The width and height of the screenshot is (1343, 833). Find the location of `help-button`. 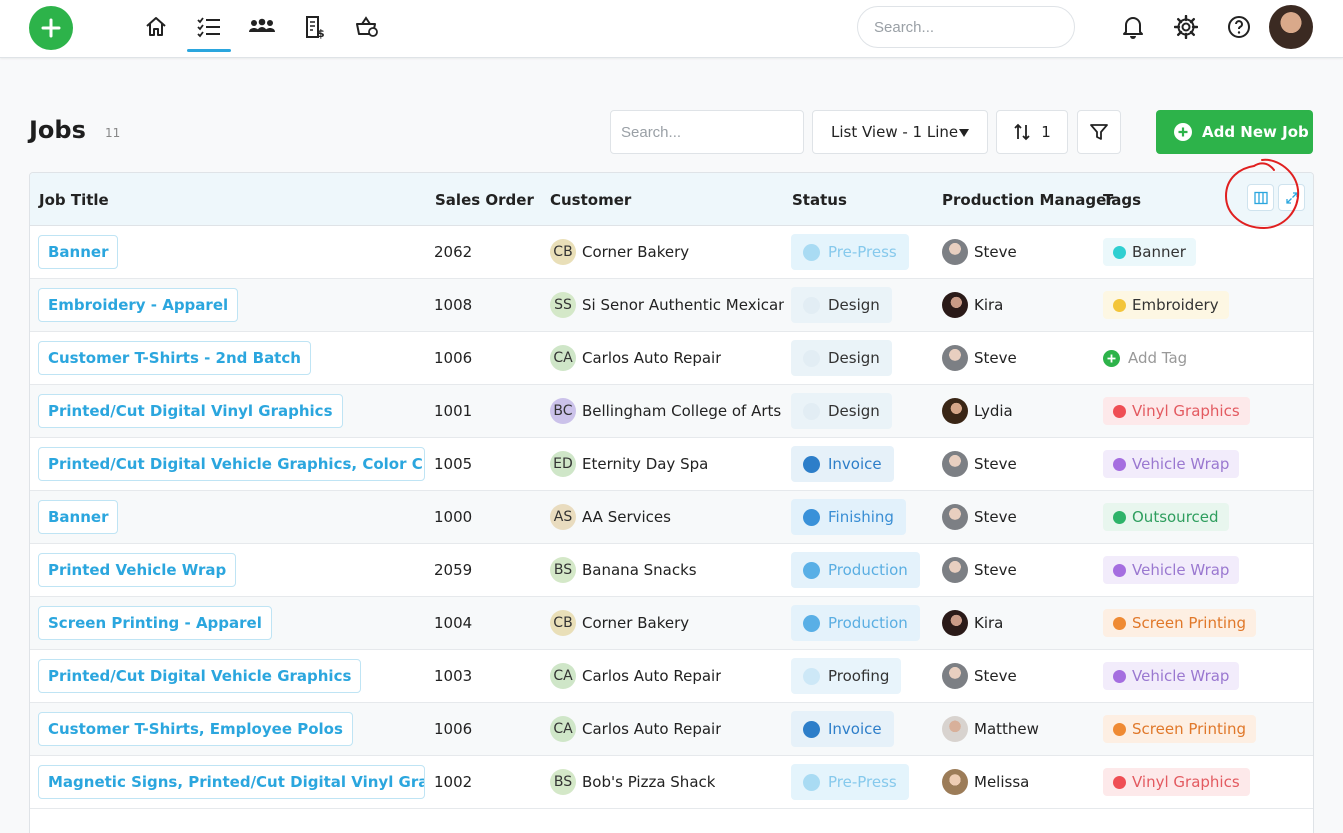

help-button is located at coordinates (1239, 27).